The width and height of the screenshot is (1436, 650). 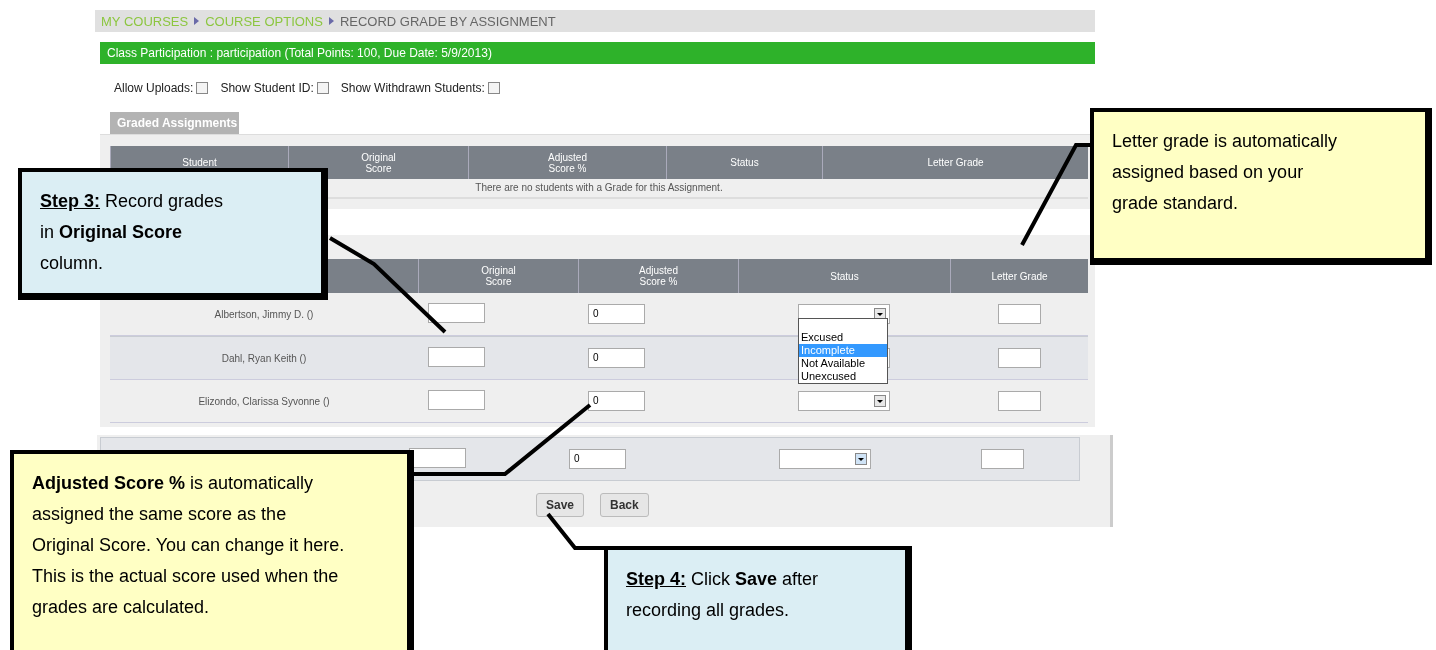 I want to click on student-name: Dahl, Ryan Keith (), so click(x=264, y=358).